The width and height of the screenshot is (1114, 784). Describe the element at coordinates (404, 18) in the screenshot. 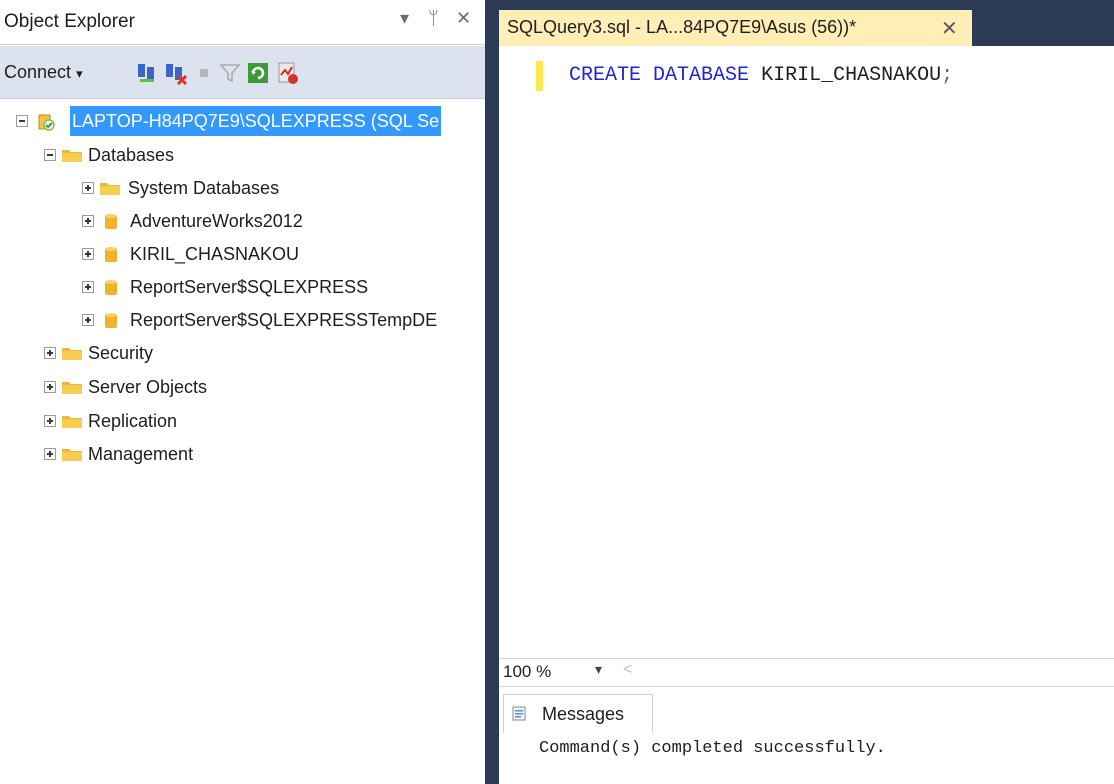

I see `dropdown-arrow-icon: ▾` at that location.